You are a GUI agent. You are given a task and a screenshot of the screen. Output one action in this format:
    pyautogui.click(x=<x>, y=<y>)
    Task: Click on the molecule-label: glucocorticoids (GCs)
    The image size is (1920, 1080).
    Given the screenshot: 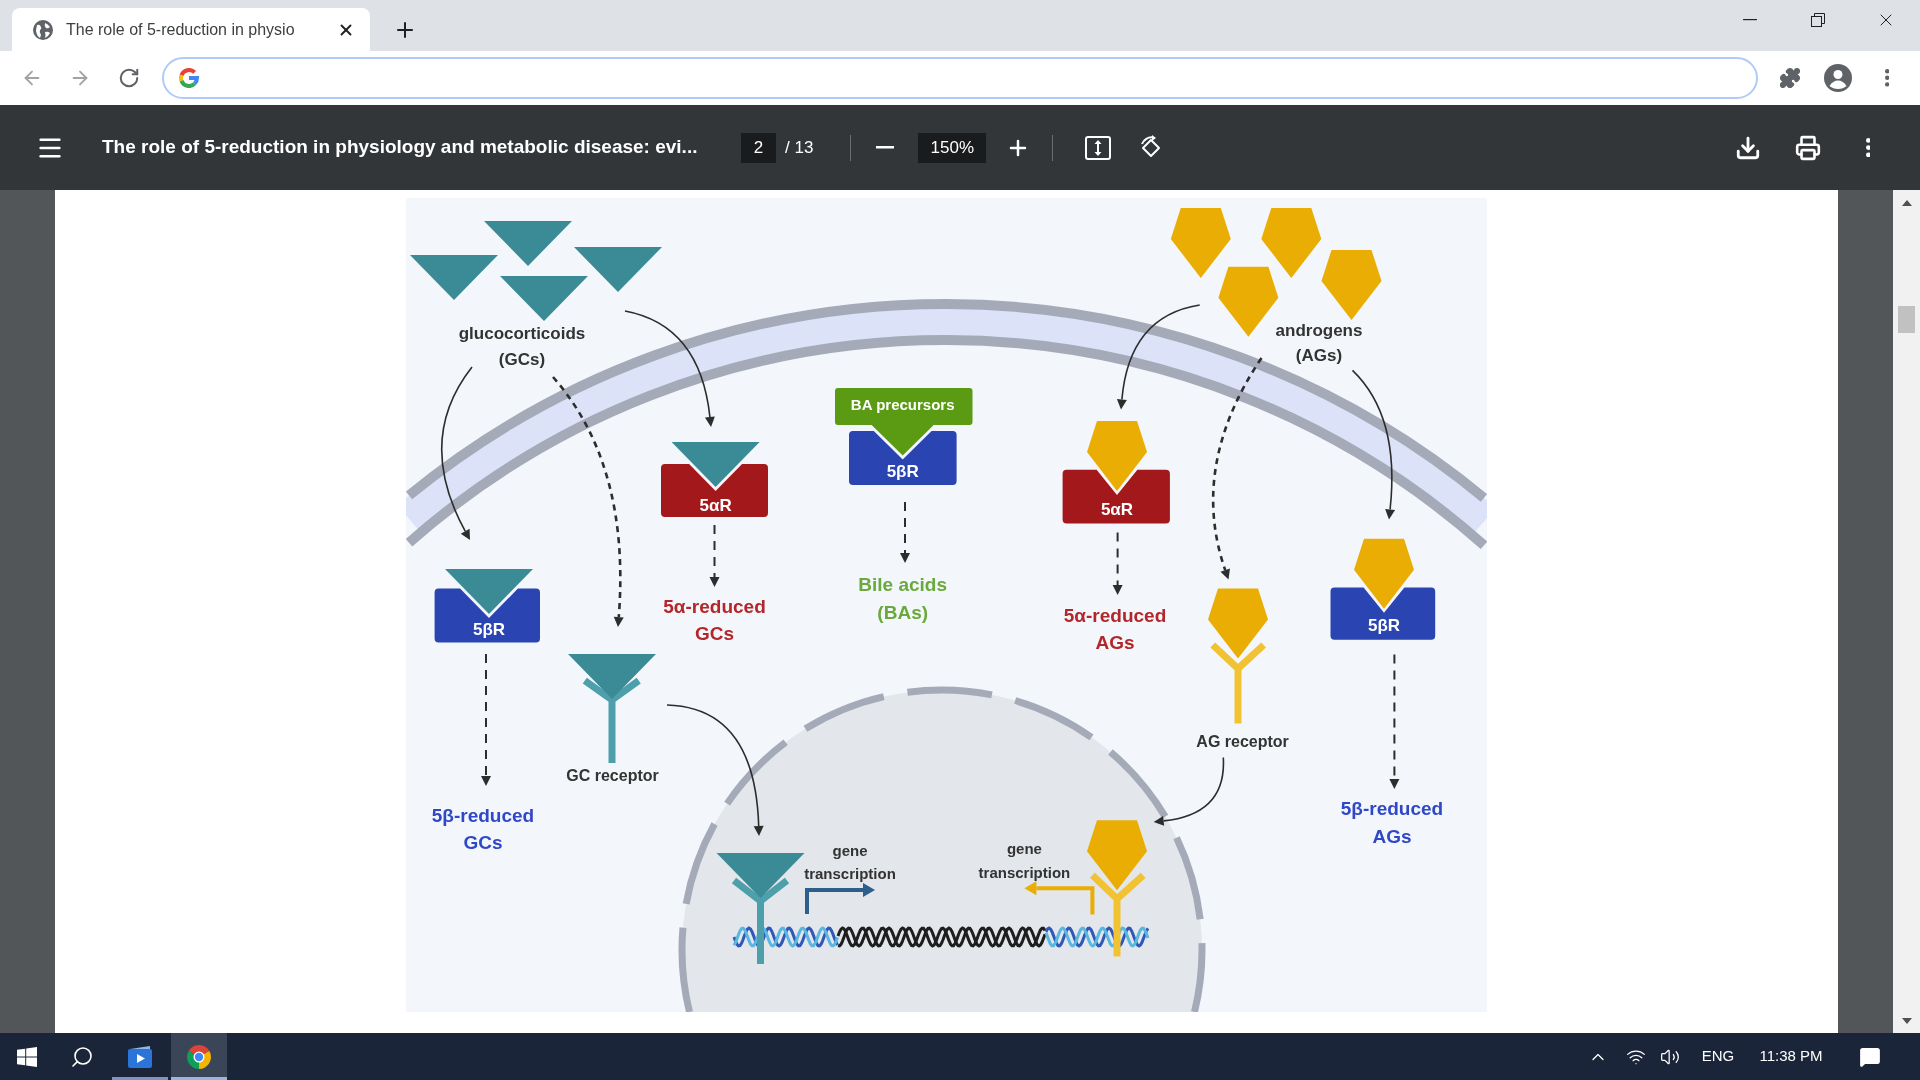 What is the action you would take?
    pyautogui.click(x=522, y=346)
    